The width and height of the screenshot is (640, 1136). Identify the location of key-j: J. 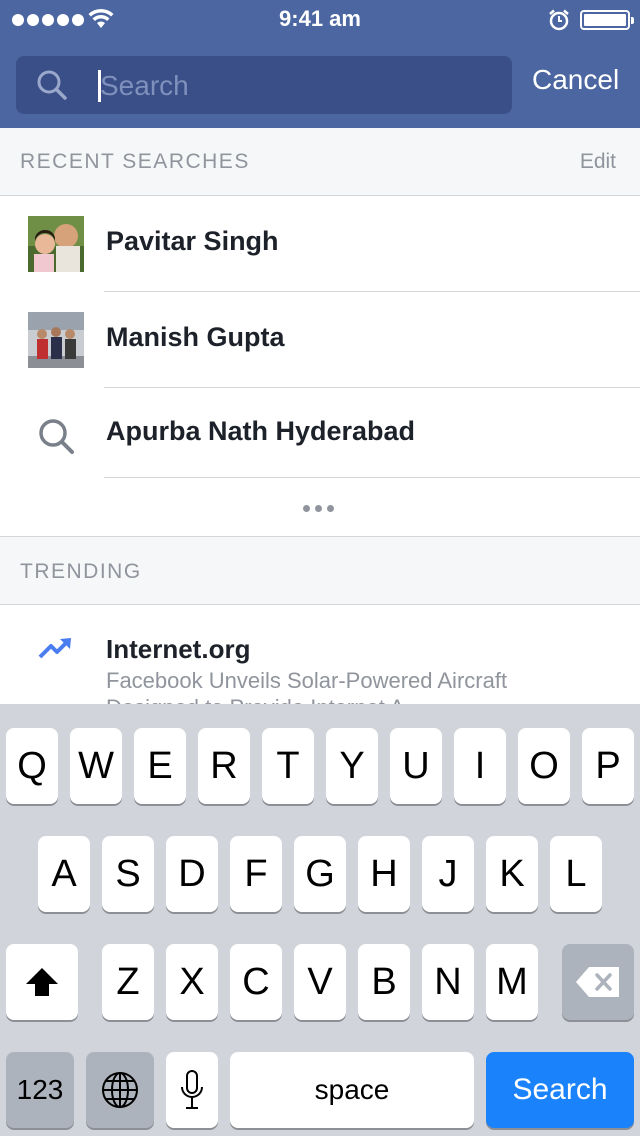
(448, 874).